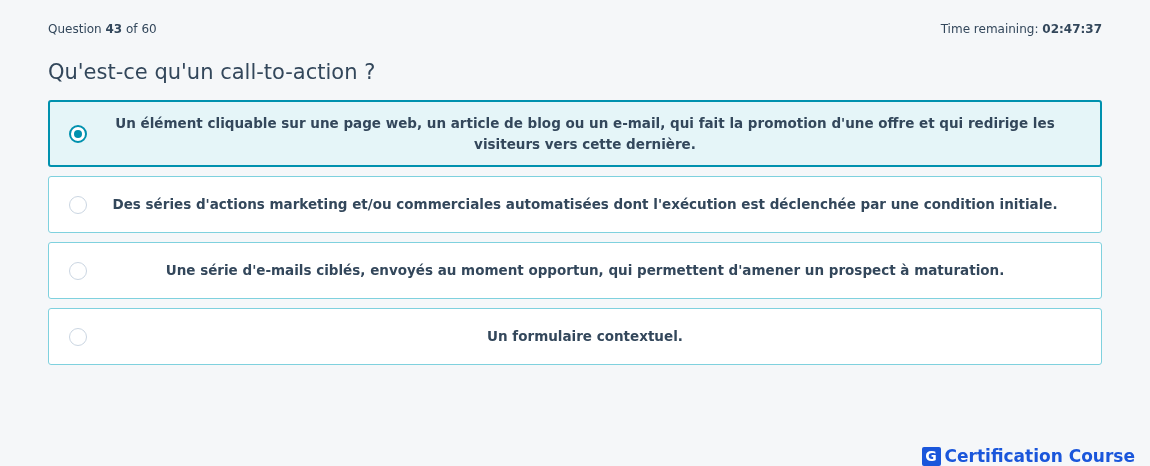 The image size is (1150, 466). Describe the element at coordinates (78, 133) in the screenshot. I see `radio-button` at that location.